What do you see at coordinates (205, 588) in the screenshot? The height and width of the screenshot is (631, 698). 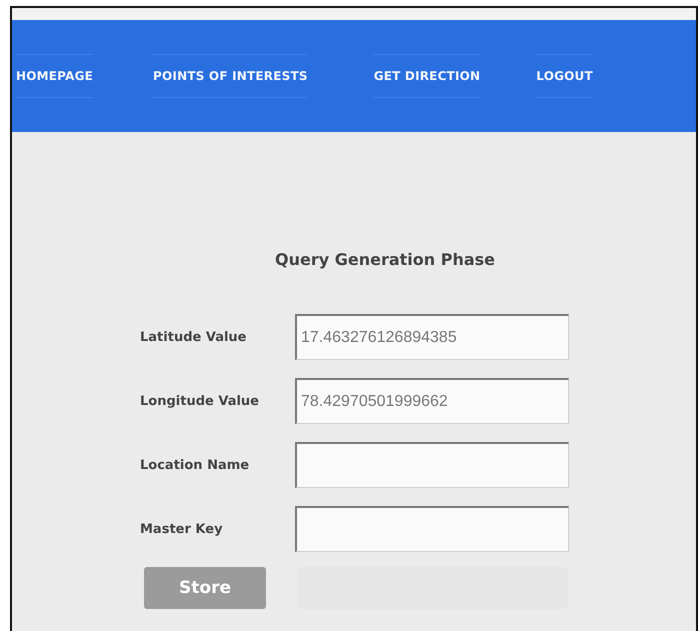 I see `store-button: Store` at bounding box center [205, 588].